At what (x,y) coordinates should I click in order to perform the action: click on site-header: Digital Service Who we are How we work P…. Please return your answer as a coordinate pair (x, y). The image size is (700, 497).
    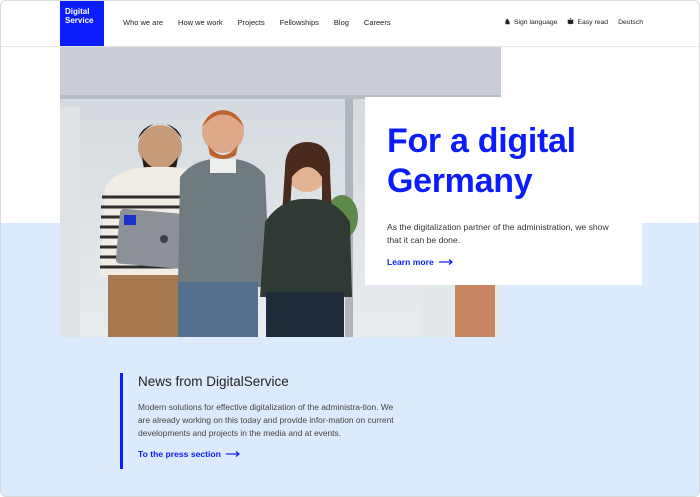
    Looking at the image, I should click on (350, 24).